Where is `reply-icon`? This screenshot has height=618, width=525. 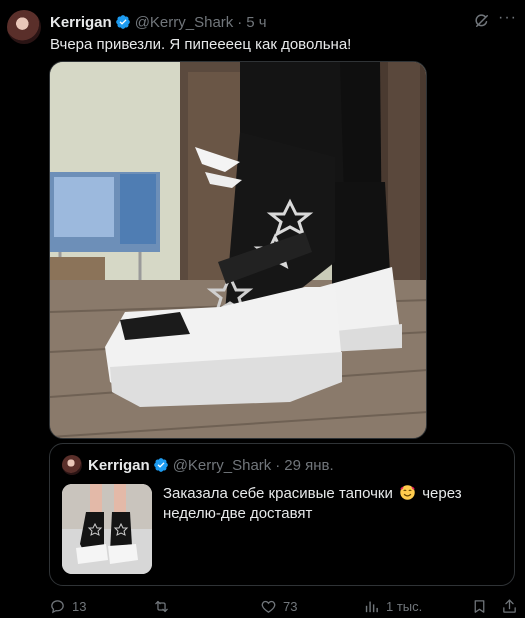 reply-icon is located at coordinates (57, 606).